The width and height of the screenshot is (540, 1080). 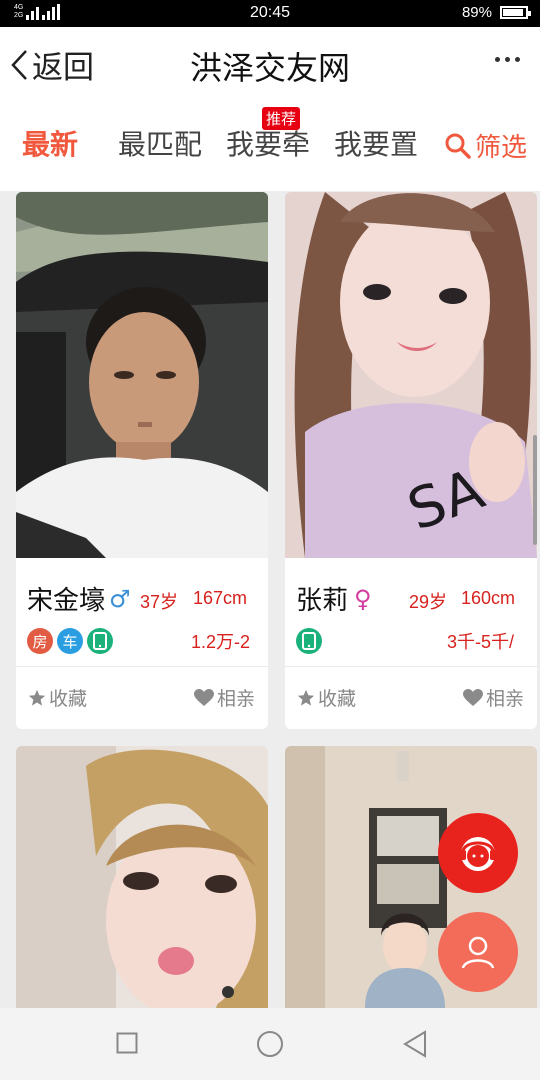 What do you see at coordinates (268, 143) in the screenshot?
I see `tab-i-match: 我要牵` at bounding box center [268, 143].